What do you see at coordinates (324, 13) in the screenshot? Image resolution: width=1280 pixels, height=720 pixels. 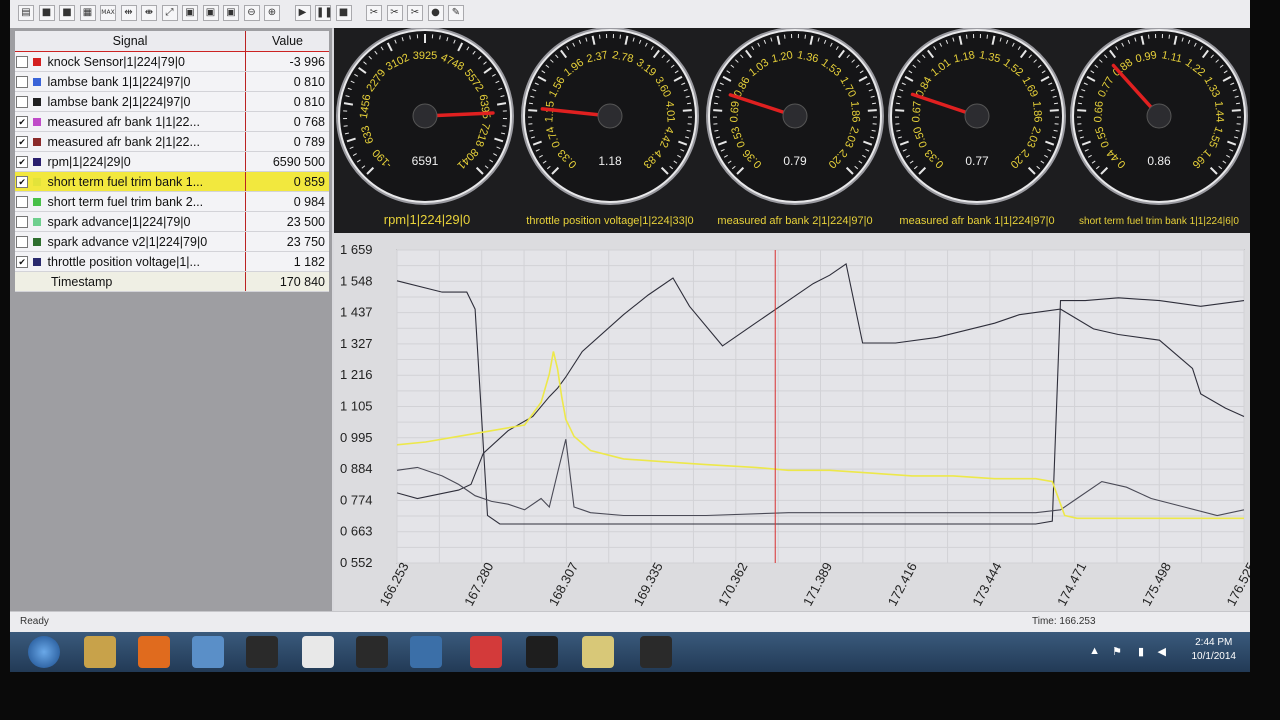 I see `pause-icon: ❚❚` at bounding box center [324, 13].